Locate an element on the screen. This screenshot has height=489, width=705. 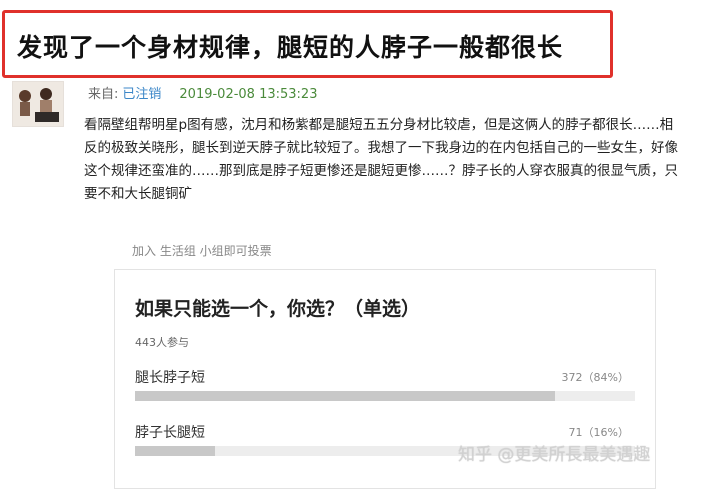
post-title: 发现了一个身材规律，腿短的人脖子一般都很长 is located at coordinates (290, 47).